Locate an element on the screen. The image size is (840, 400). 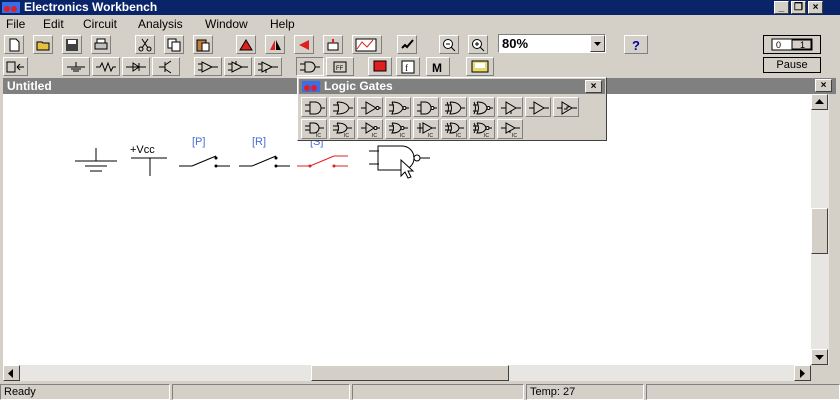
printer-icon is located at coordinates (101, 44).